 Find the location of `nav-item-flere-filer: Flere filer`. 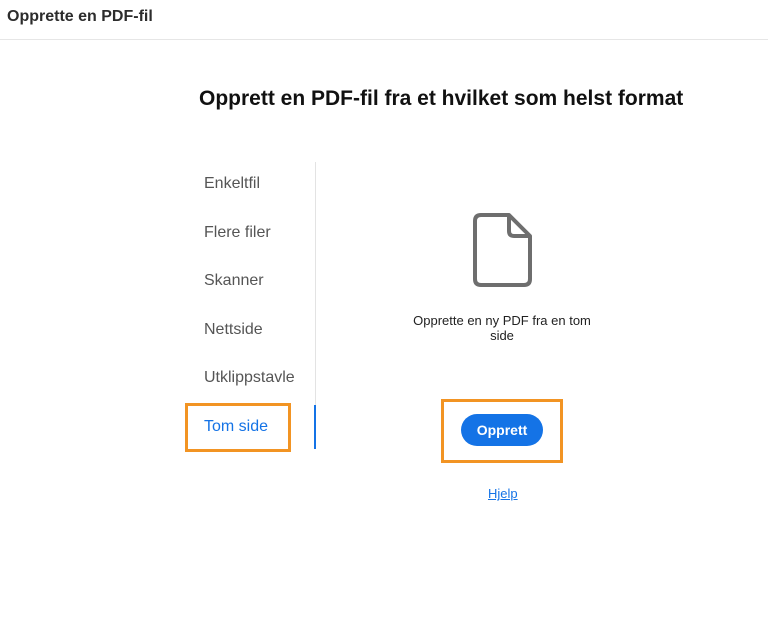

nav-item-flere-filer: Flere filer is located at coordinates (237, 233).